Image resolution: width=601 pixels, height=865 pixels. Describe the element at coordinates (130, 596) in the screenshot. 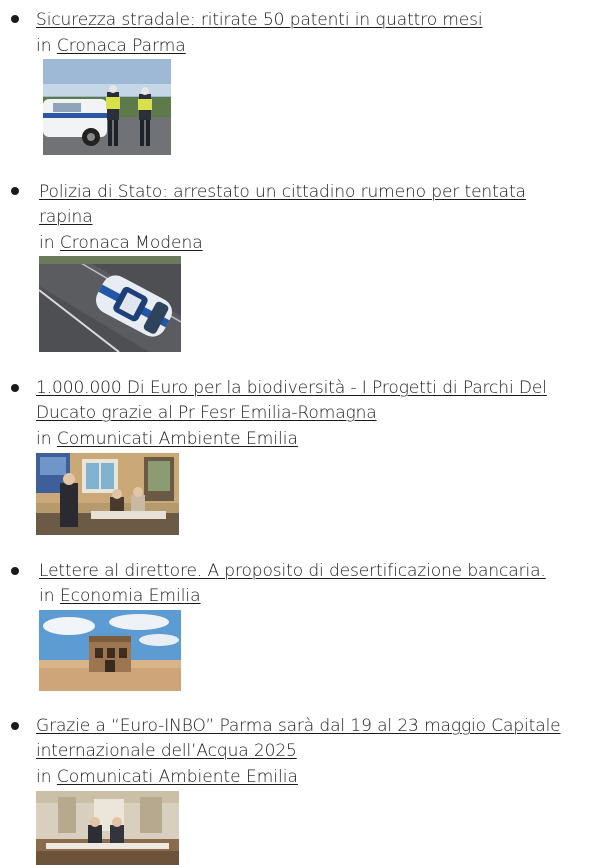

I see `category-link: Economia Emilia` at that location.